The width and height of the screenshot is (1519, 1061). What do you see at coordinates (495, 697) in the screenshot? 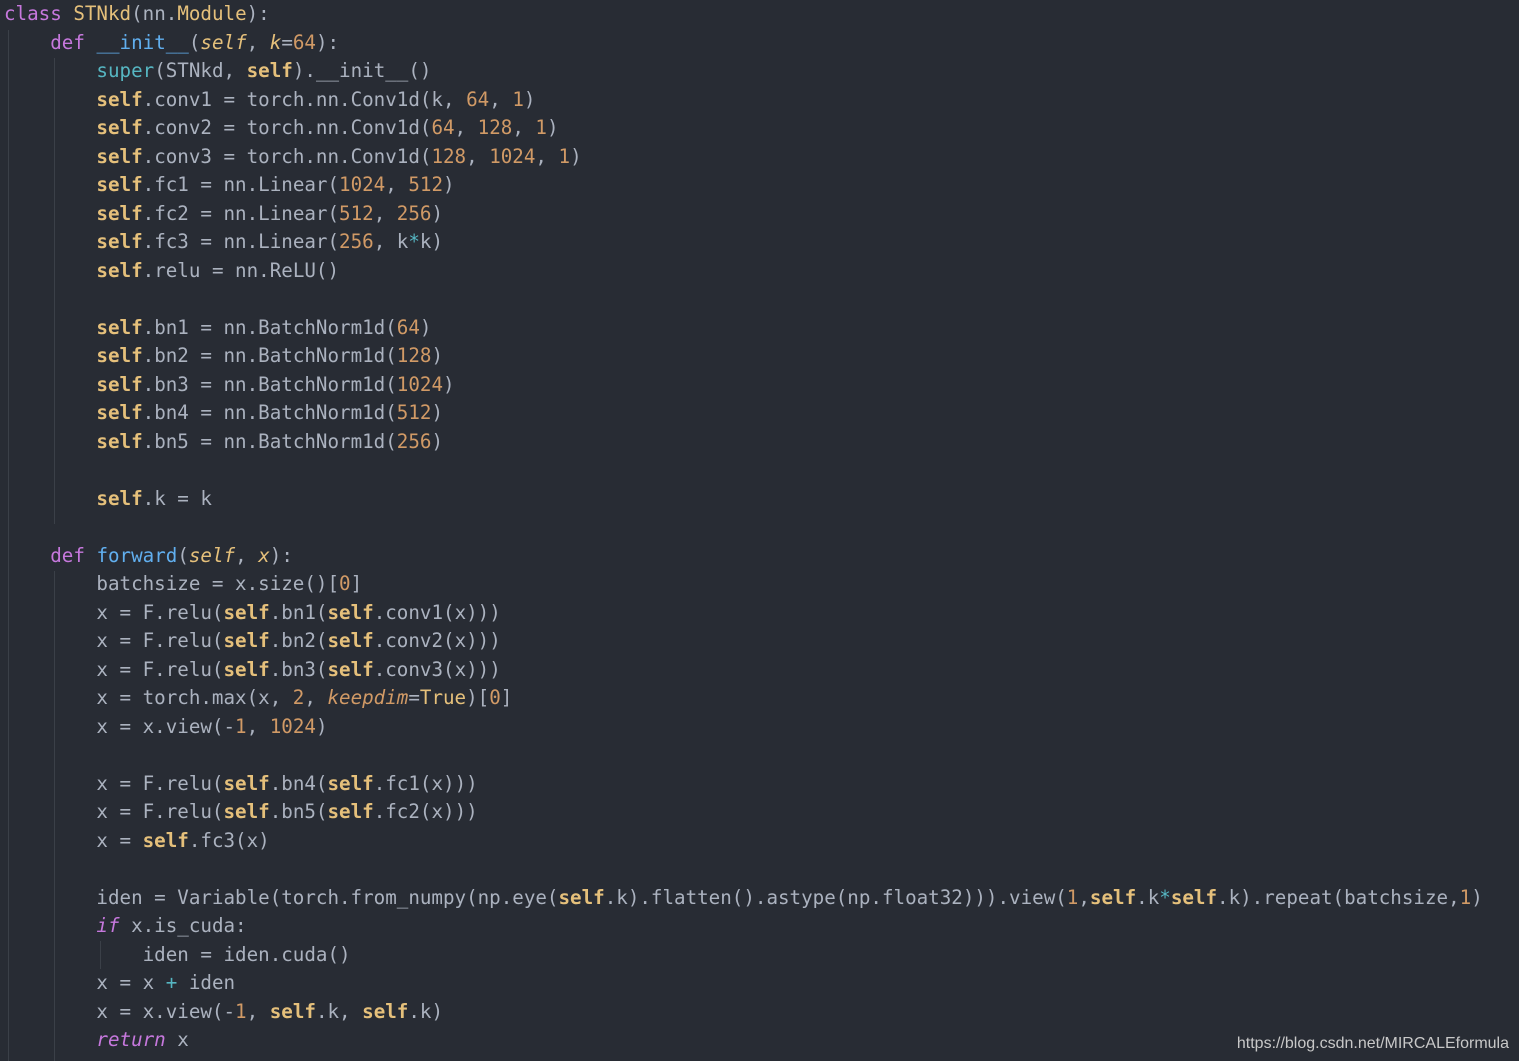
I see `code-token: 0` at bounding box center [495, 697].